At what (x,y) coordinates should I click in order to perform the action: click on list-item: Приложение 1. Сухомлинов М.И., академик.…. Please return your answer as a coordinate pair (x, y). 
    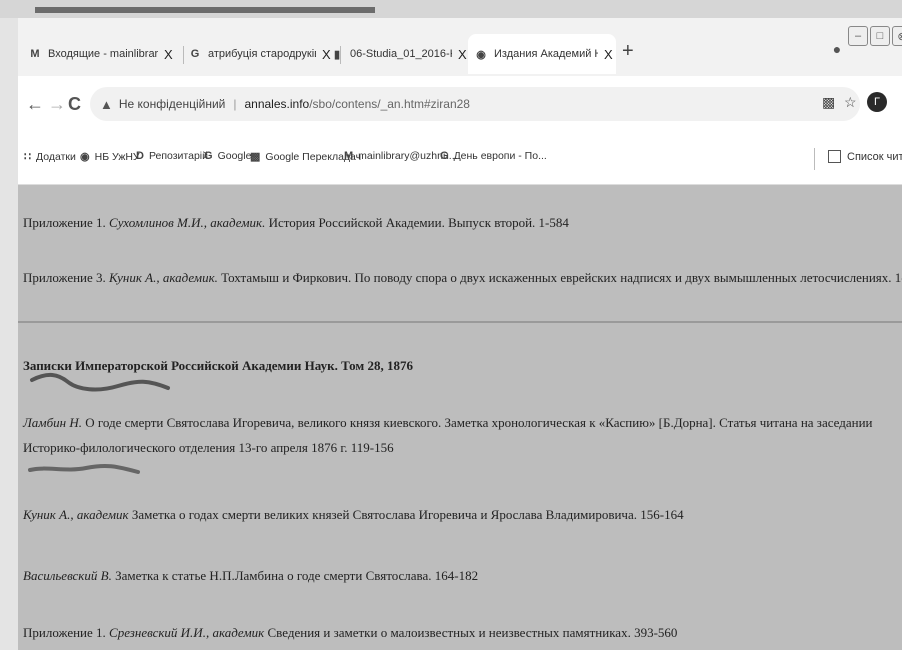
    Looking at the image, I should click on (296, 223).